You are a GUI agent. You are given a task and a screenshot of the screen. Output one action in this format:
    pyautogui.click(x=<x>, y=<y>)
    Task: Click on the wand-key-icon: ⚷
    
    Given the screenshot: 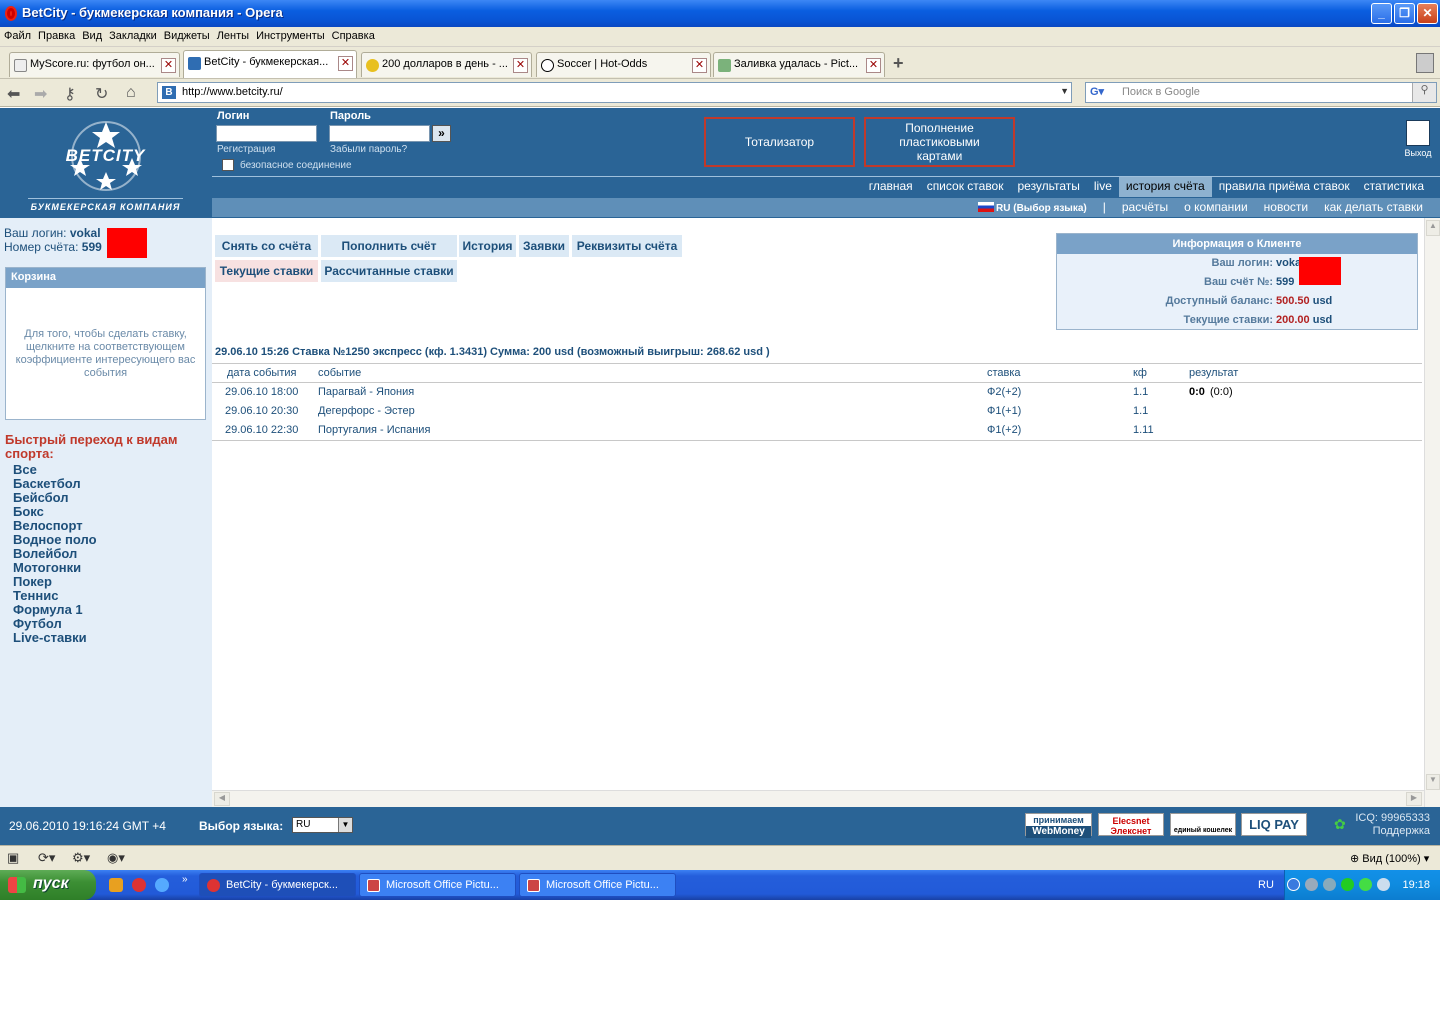 What is the action you would take?
    pyautogui.click(x=70, y=94)
    